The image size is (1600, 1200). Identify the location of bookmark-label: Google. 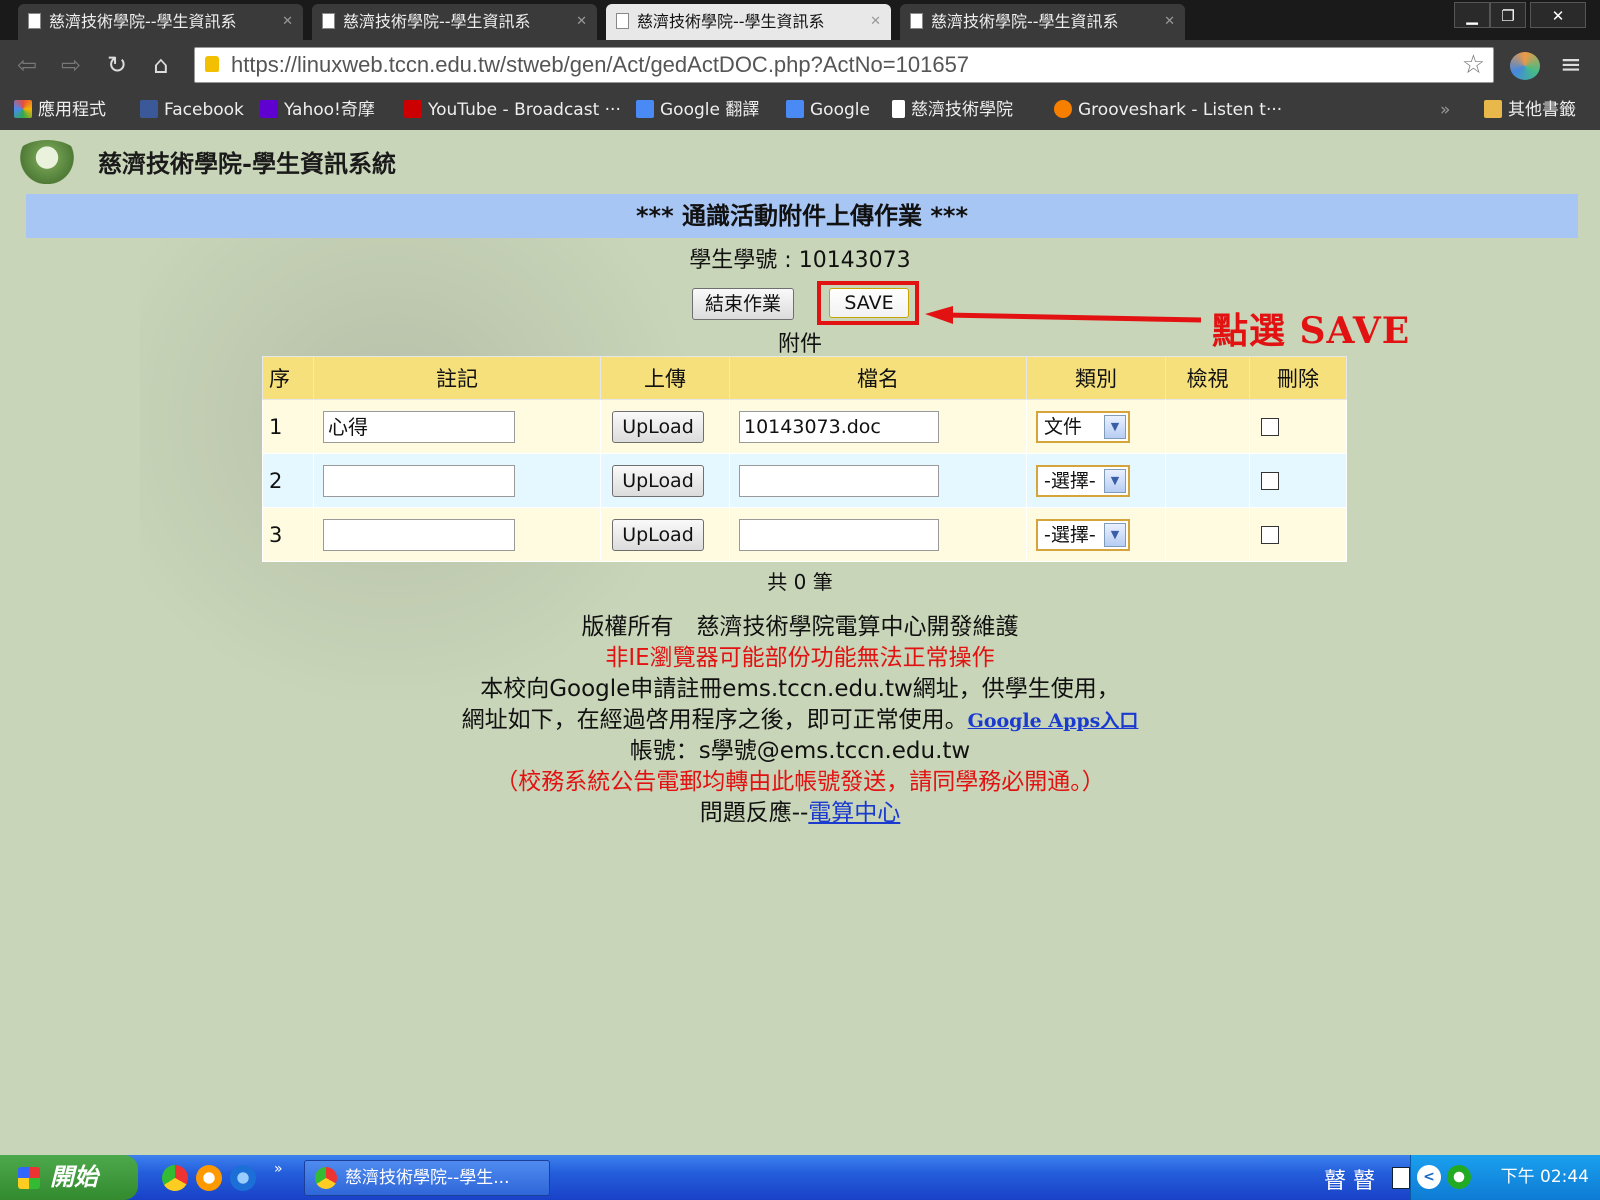
(840, 110).